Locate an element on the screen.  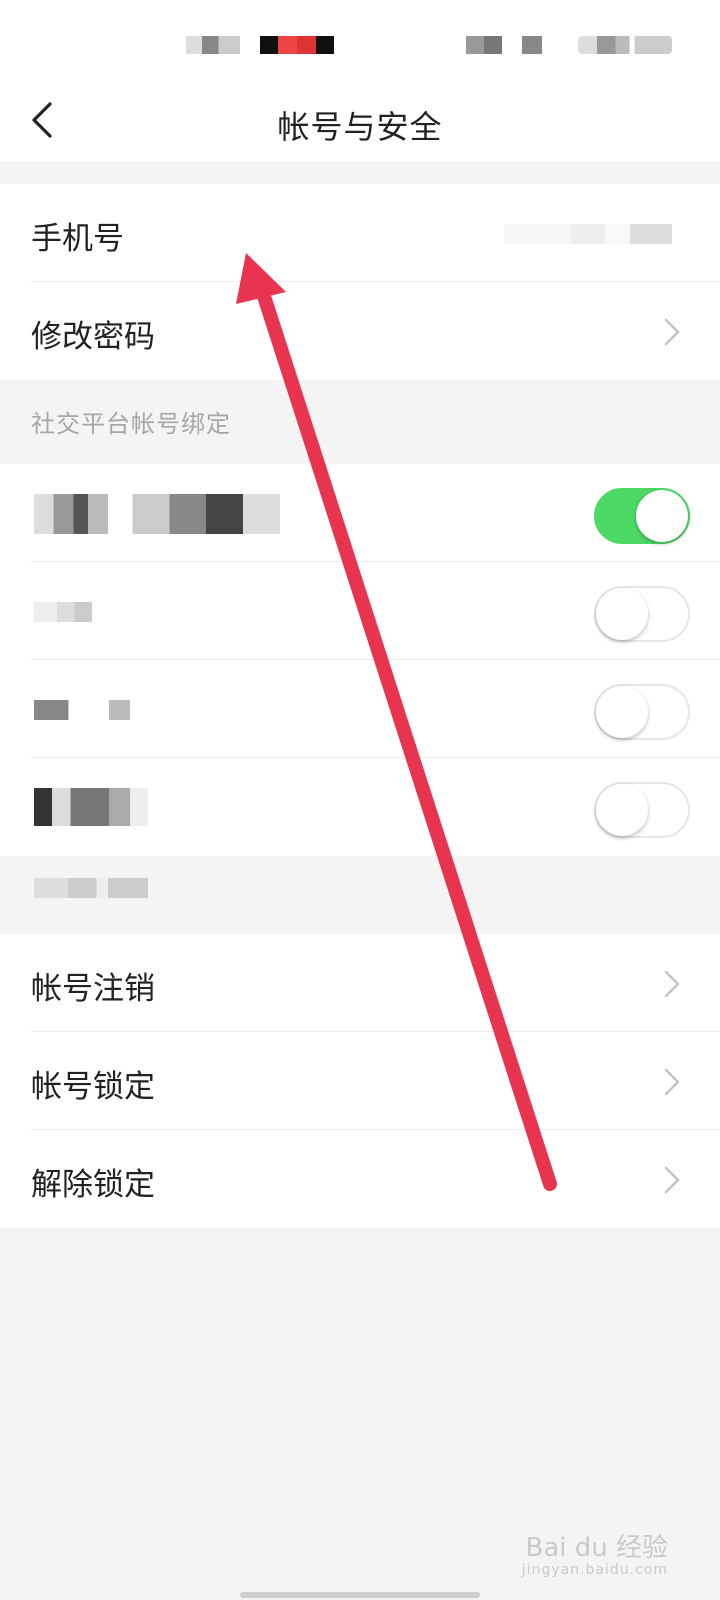
account-lock-row: 帐号锁定 is located at coordinates (360, 1081).